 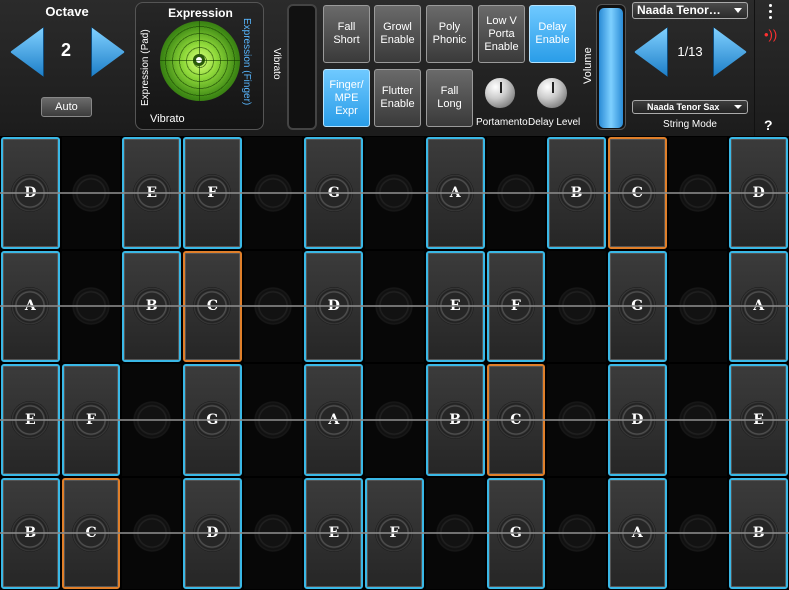 I want to click on wireless-signal-icon: •)), so click(x=770, y=34).